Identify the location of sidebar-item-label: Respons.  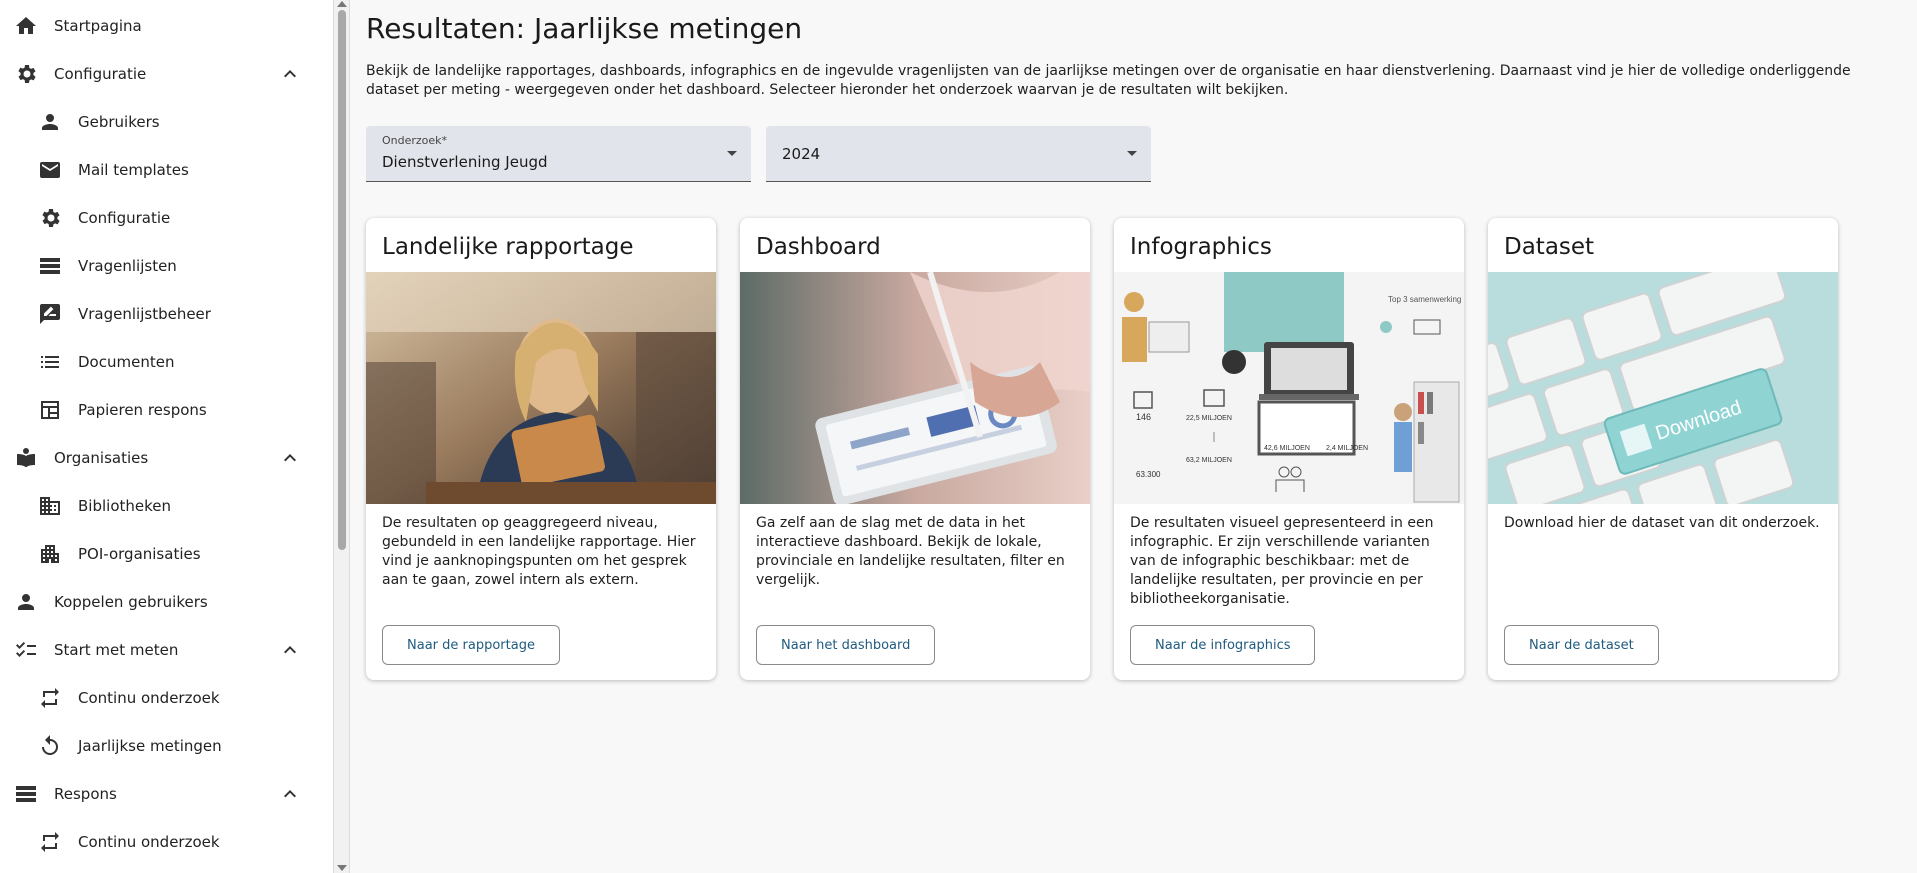
(85, 794).